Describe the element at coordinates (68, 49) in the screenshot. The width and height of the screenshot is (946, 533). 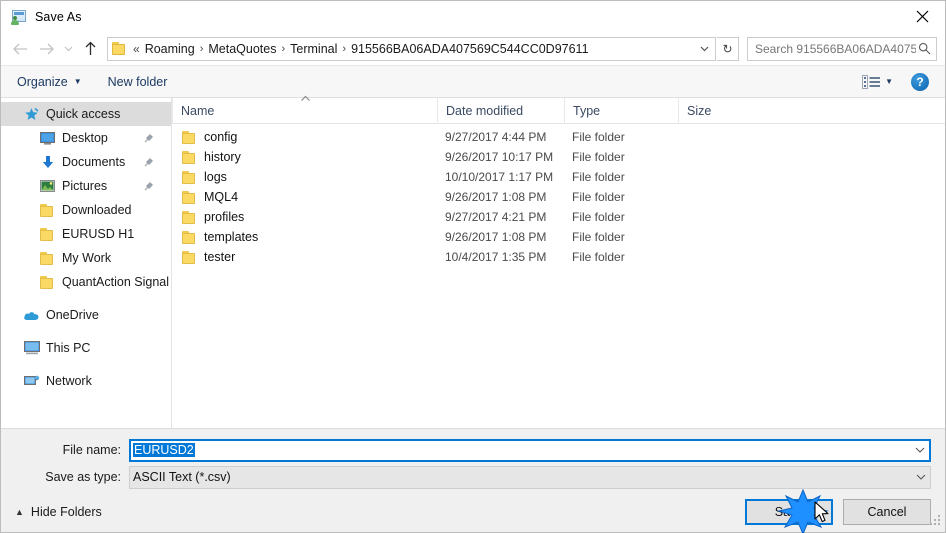
I see `recent-locations-button` at that location.